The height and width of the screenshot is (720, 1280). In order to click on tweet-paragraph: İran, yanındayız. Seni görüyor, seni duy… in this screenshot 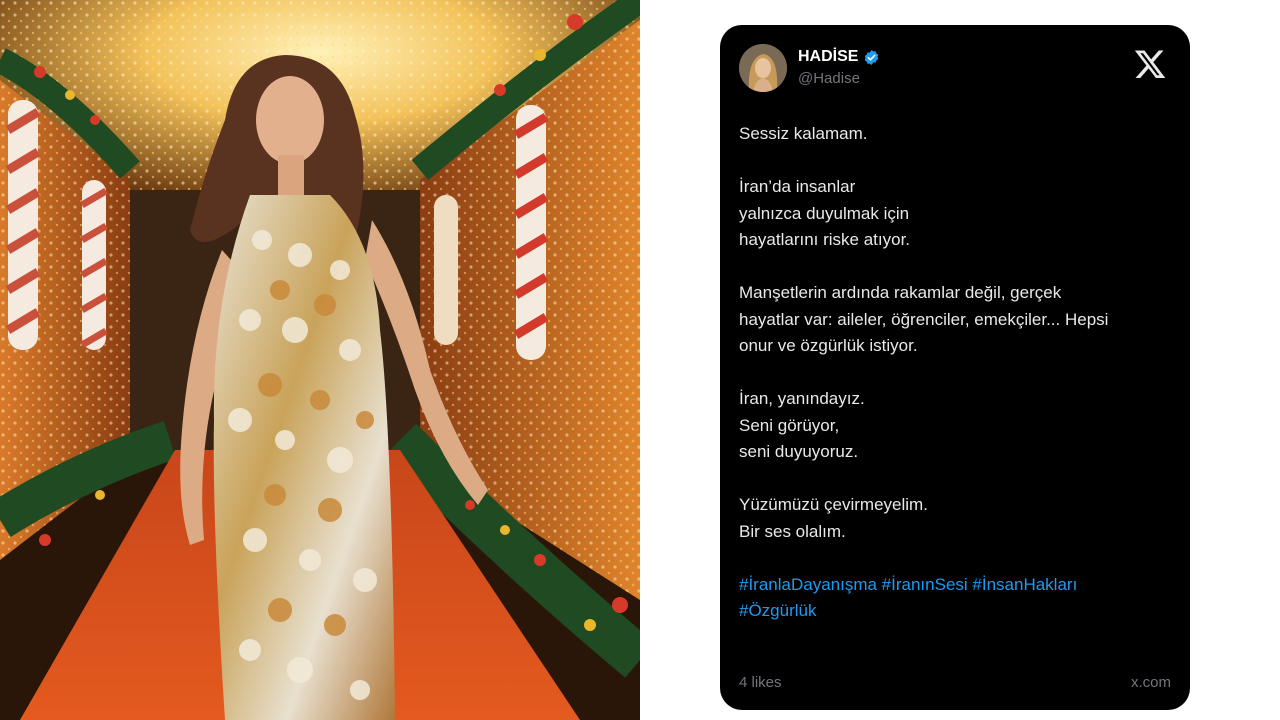, I will do `click(802, 425)`.